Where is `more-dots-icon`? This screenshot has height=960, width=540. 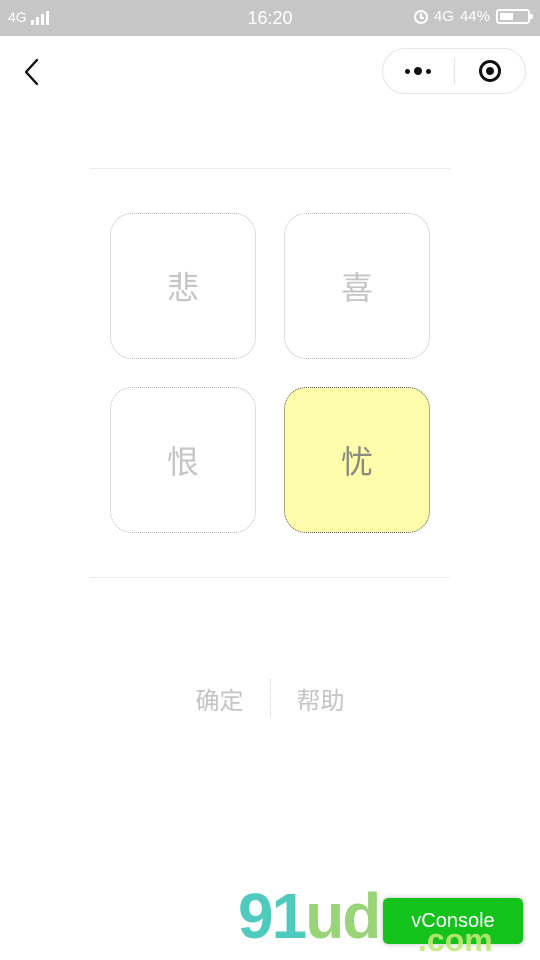 more-dots-icon is located at coordinates (418, 71).